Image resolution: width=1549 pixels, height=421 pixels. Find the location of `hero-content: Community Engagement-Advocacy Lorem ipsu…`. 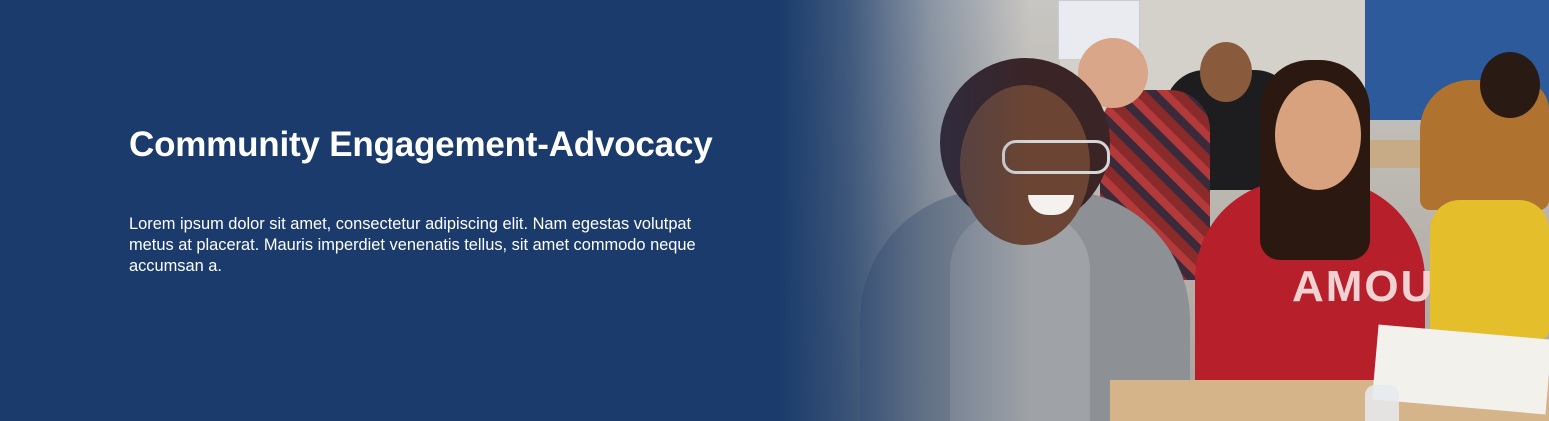

hero-content: Community Engagement-Advocacy Lorem ipsu… is located at coordinates (439, 200).